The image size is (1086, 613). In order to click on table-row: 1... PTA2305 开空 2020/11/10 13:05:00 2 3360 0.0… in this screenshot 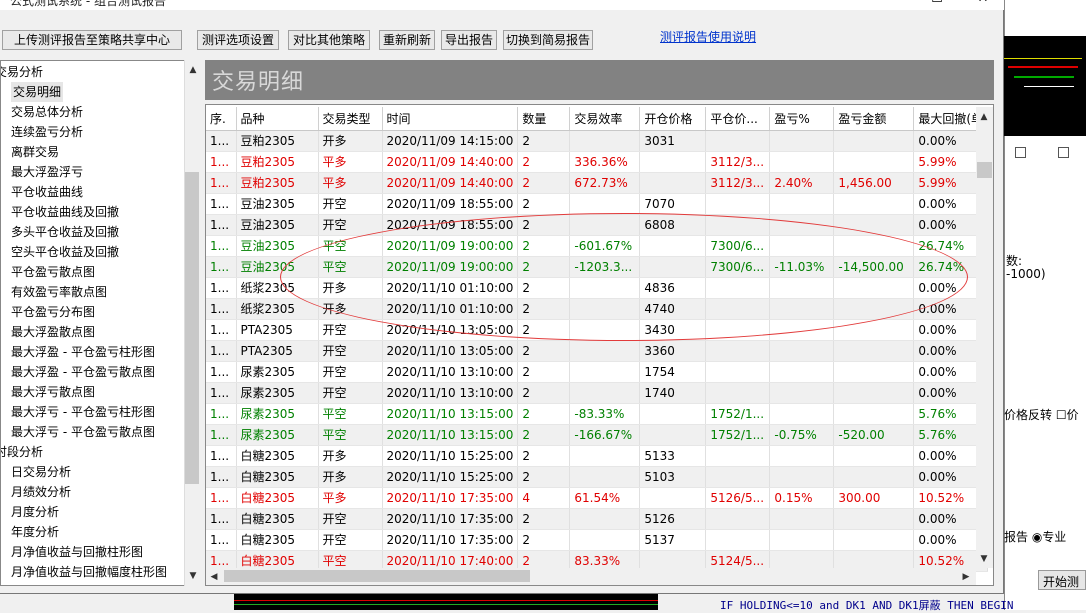, I will do `click(597, 351)`.